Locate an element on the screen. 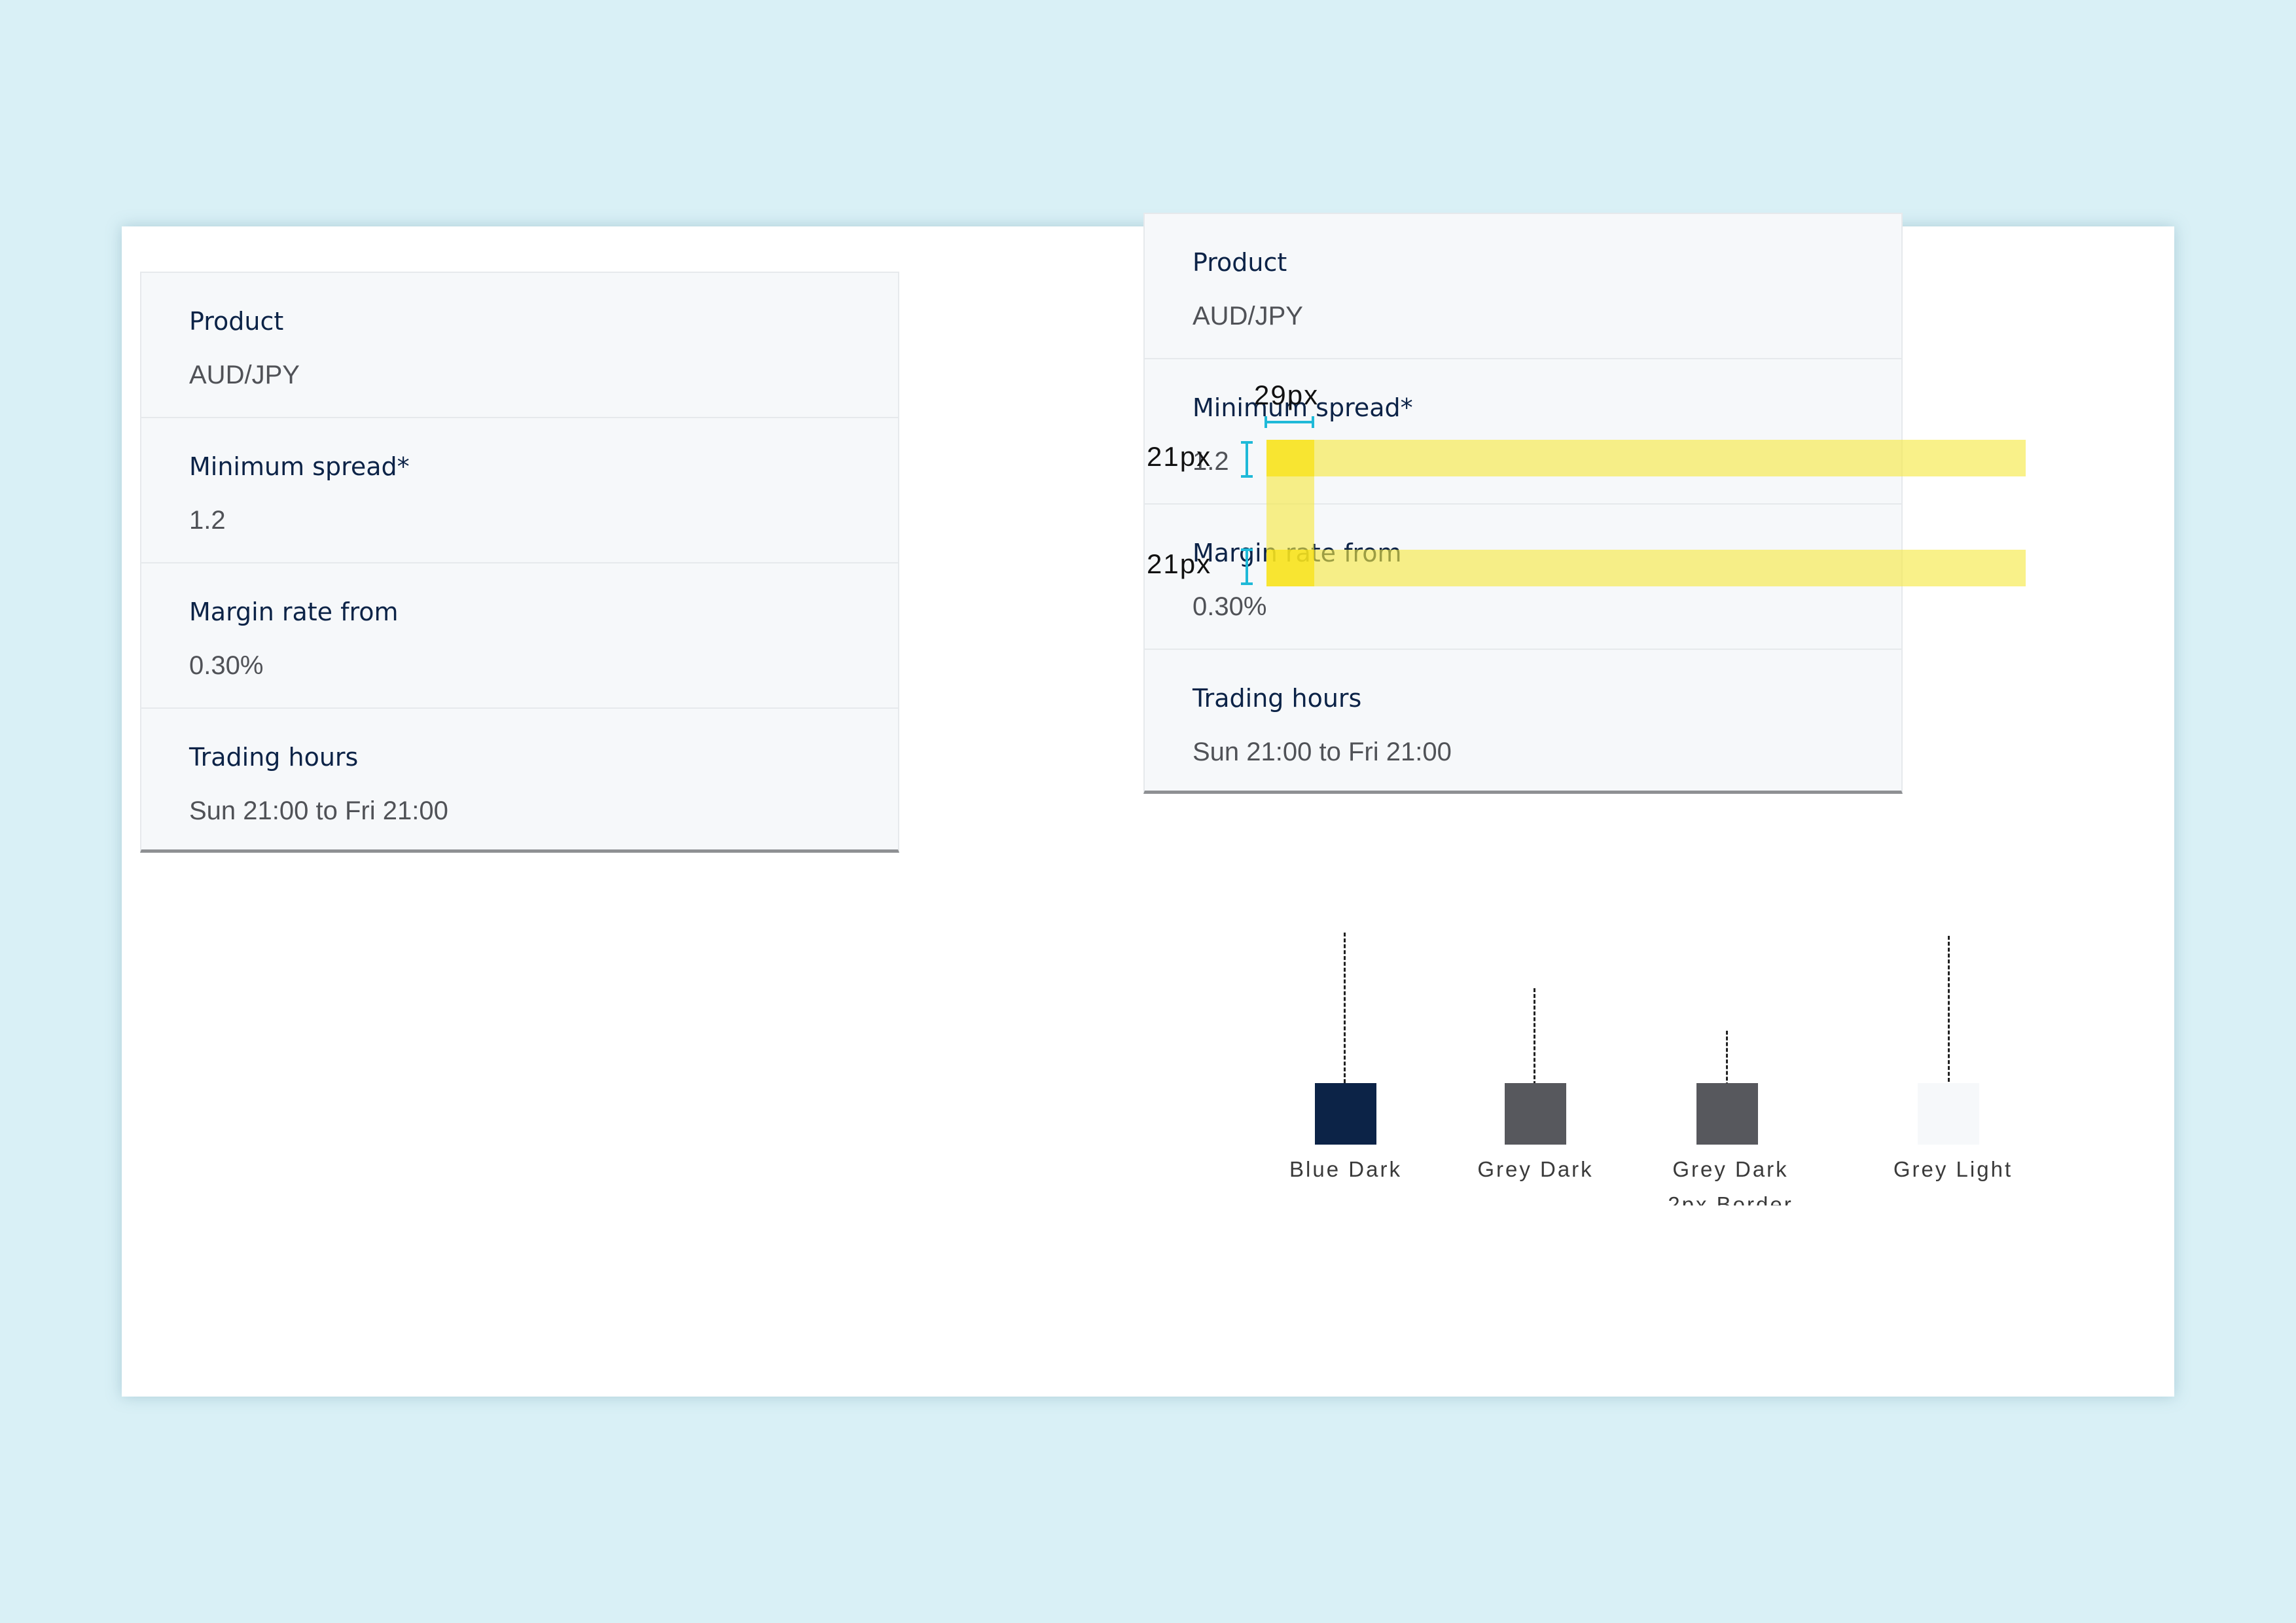 This screenshot has width=2296, height=1623. horizontal-padding-dimension: 29px is located at coordinates (1286, 395).